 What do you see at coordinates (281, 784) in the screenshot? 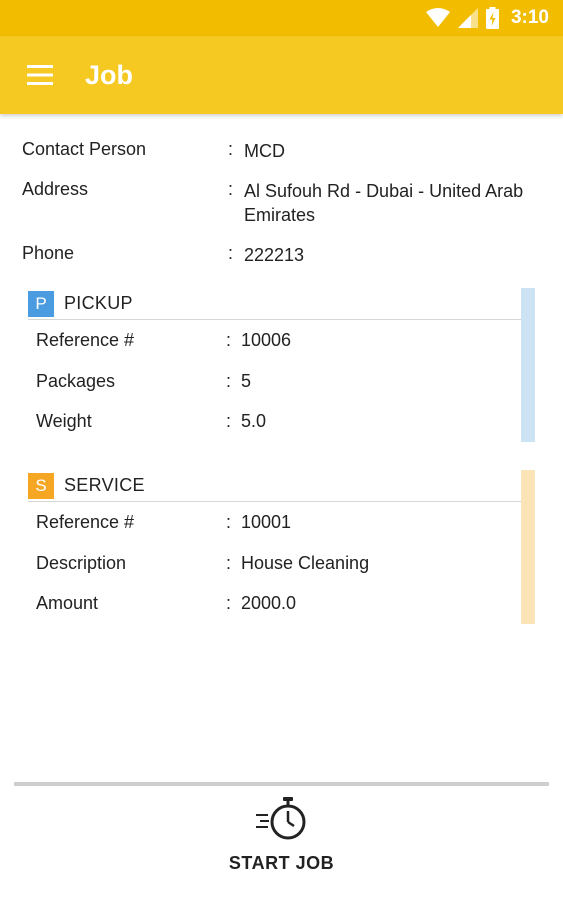
I see `footer-divider` at bounding box center [281, 784].